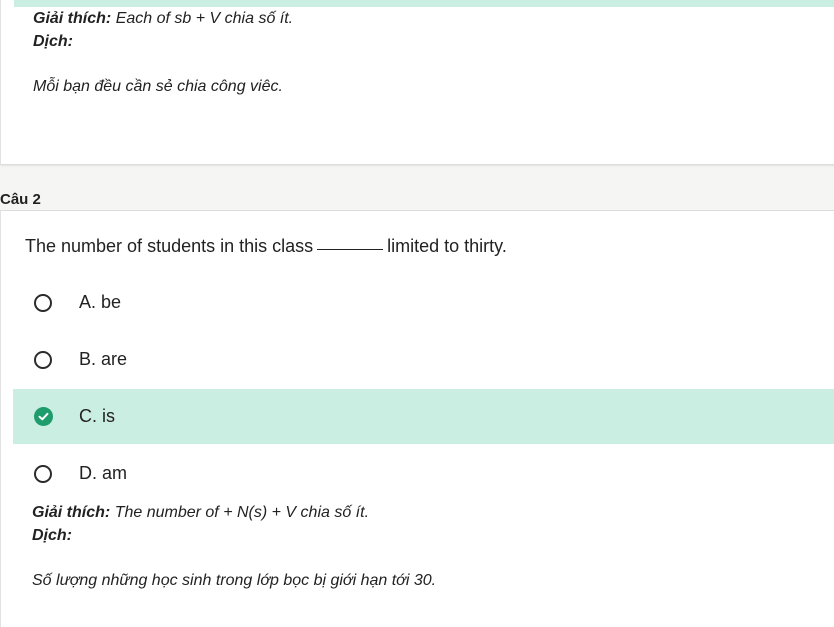 The height and width of the screenshot is (627, 834). Describe the element at coordinates (423, 416) in the screenshot. I see `option-c: C. is` at that location.